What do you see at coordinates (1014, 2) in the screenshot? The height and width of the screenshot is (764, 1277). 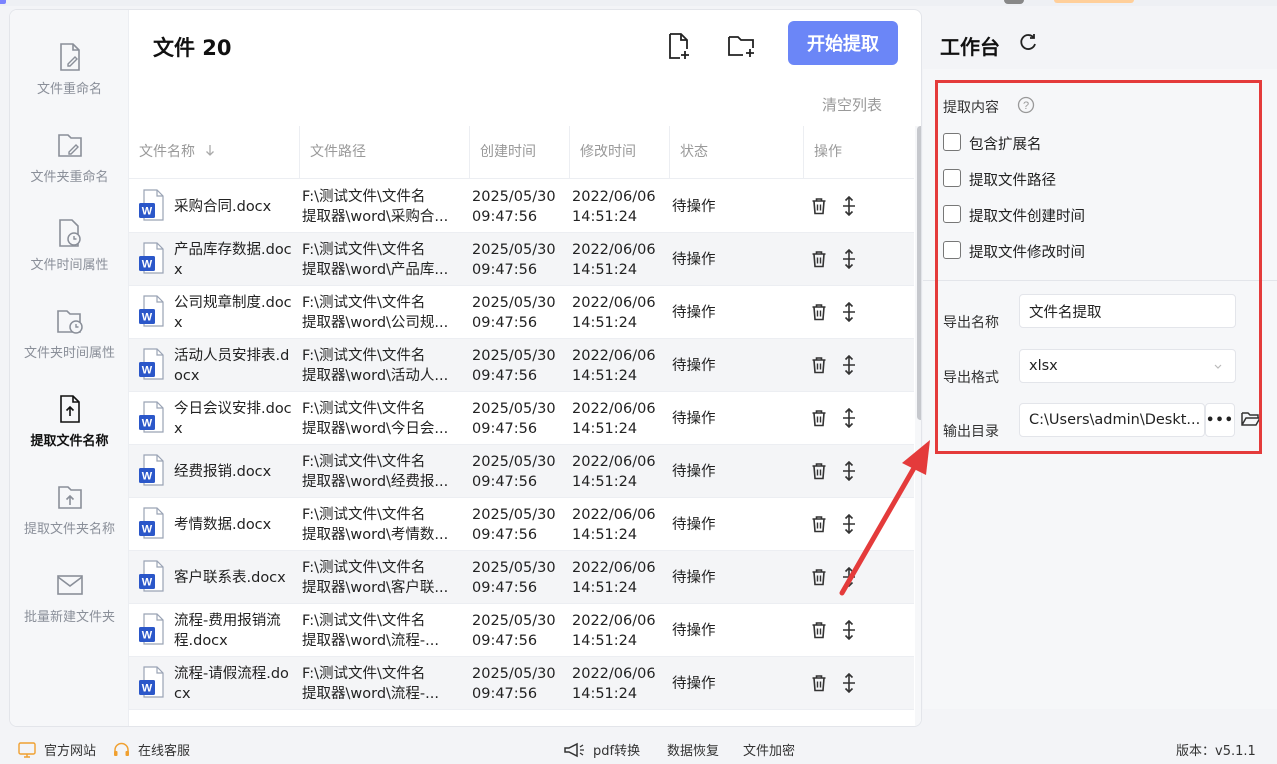 I see `user-avatar` at bounding box center [1014, 2].